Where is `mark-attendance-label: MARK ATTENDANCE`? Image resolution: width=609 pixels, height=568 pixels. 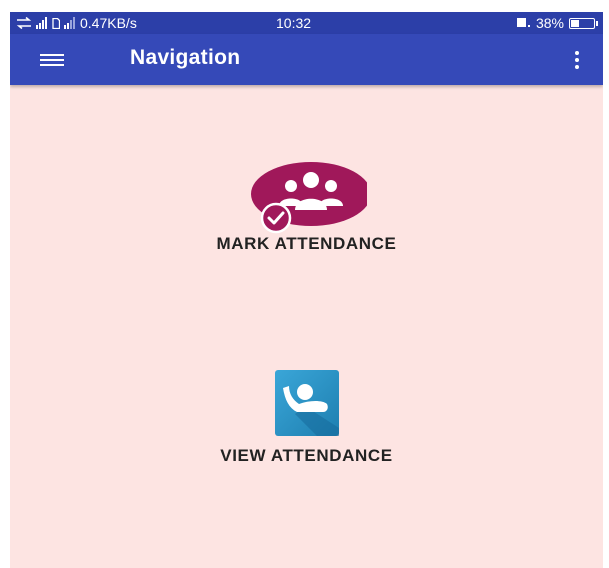
mark-attendance-label: MARK ATTENDANCE is located at coordinates (306, 243).